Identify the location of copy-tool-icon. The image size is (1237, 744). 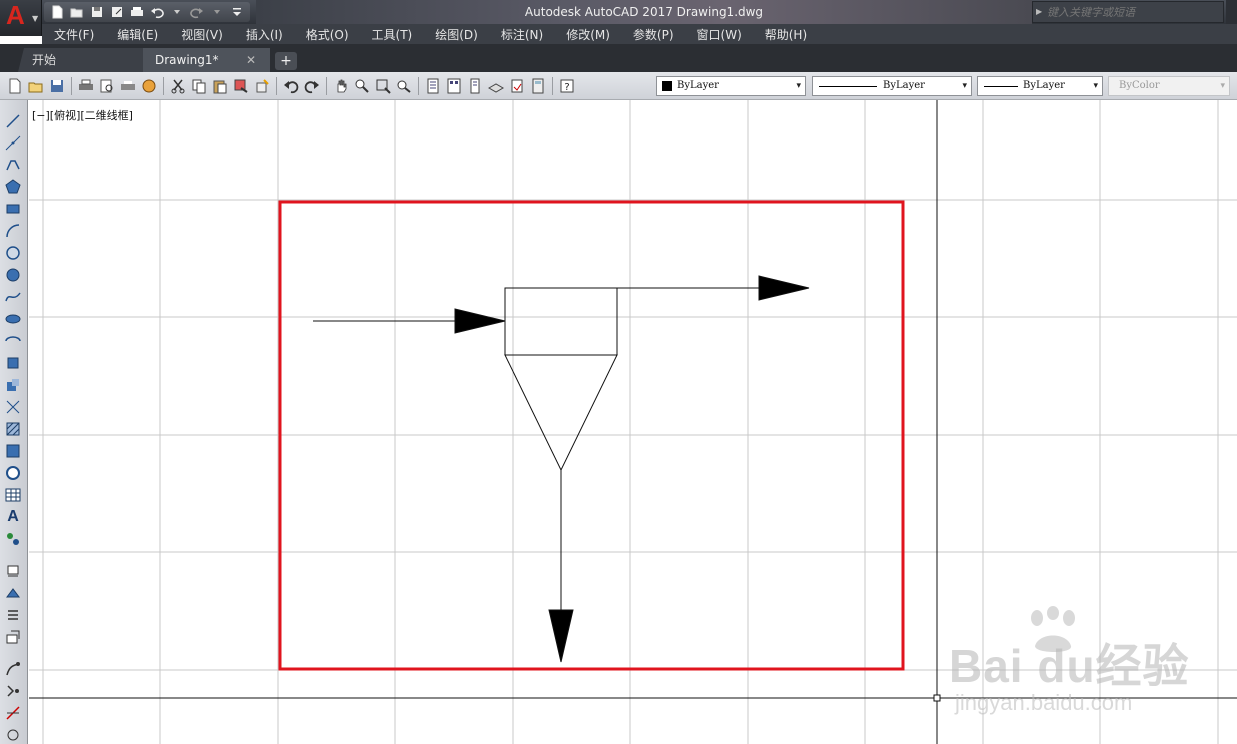
(13, 593).